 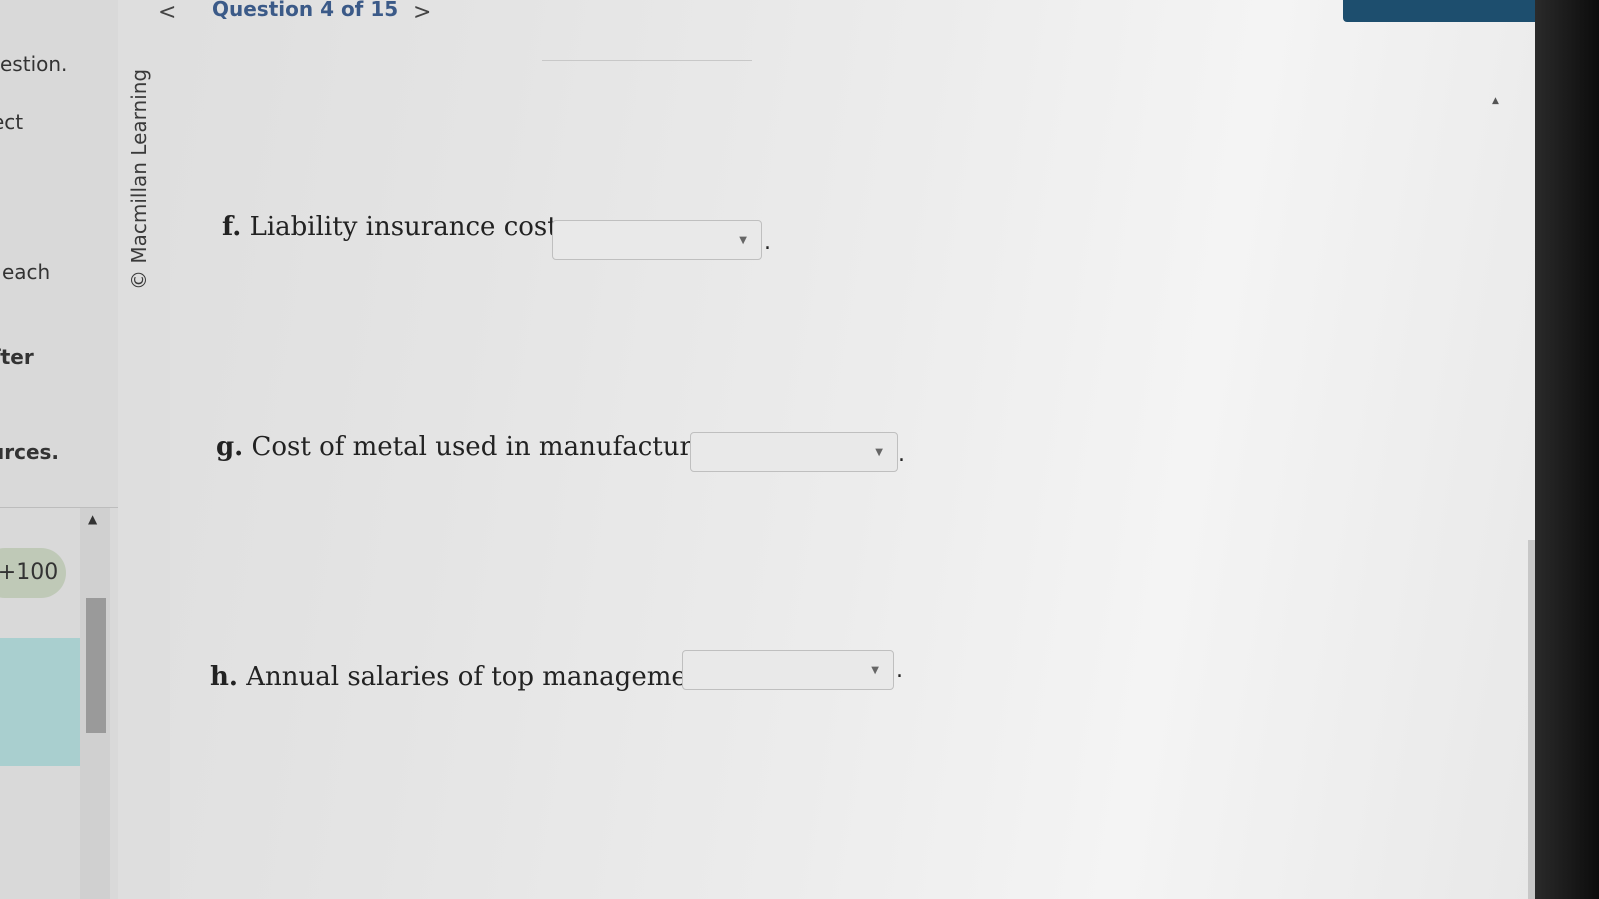 I want to click on selected-item-highlight, so click(x=40, y=702).